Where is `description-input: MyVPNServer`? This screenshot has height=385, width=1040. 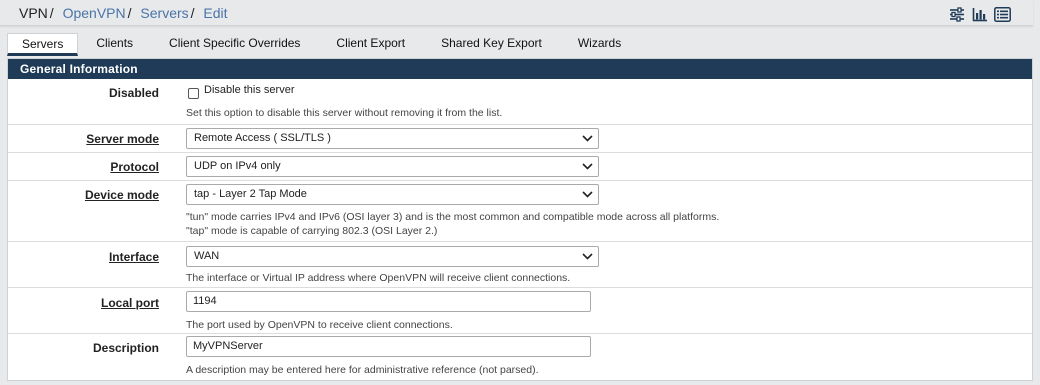
description-input: MyVPNServer is located at coordinates (388, 346).